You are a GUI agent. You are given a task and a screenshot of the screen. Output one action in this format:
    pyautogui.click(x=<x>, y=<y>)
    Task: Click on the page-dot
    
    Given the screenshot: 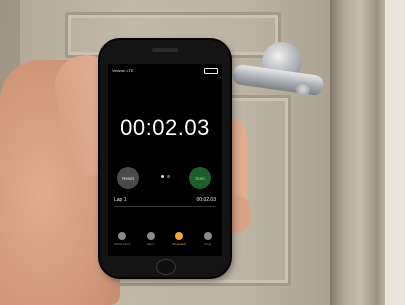 What is the action you would take?
    pyautogui.click(x=168, y=176)
    